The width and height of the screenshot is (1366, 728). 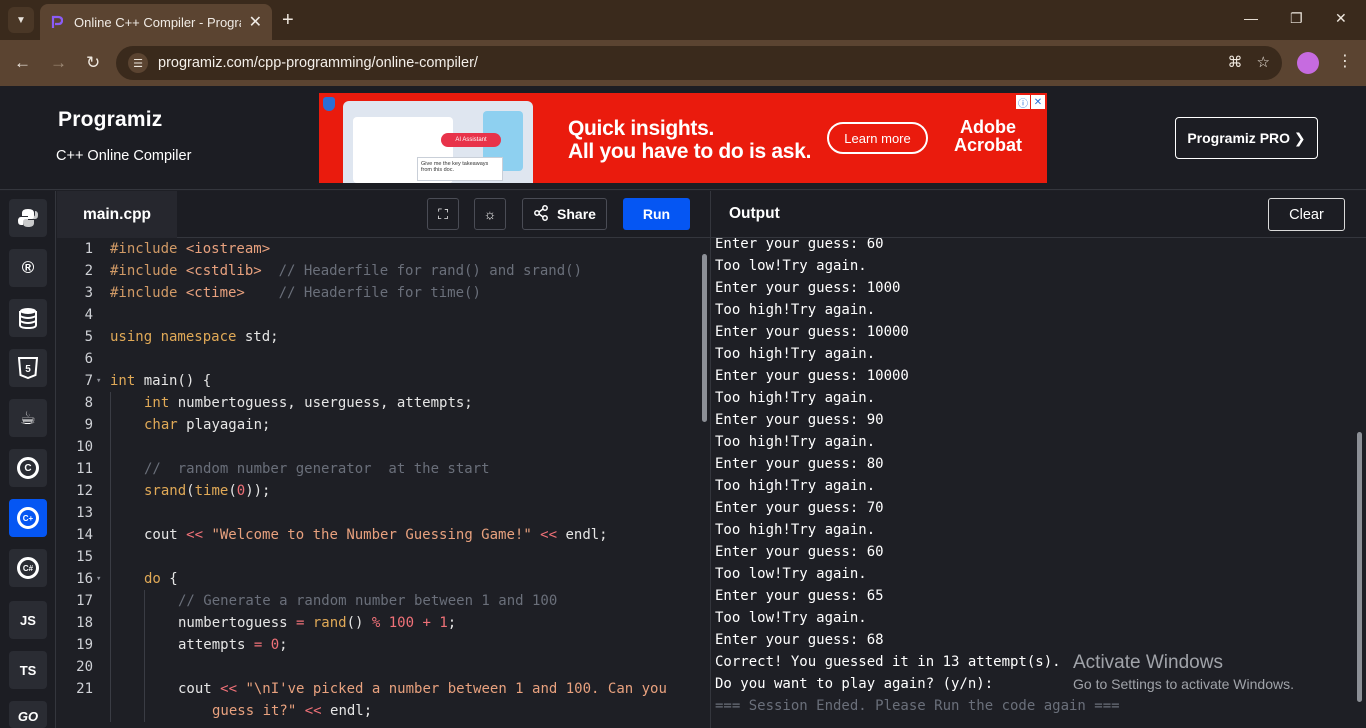 I want to click on output-line: Too low!Try again., so click(x=791, y=618).